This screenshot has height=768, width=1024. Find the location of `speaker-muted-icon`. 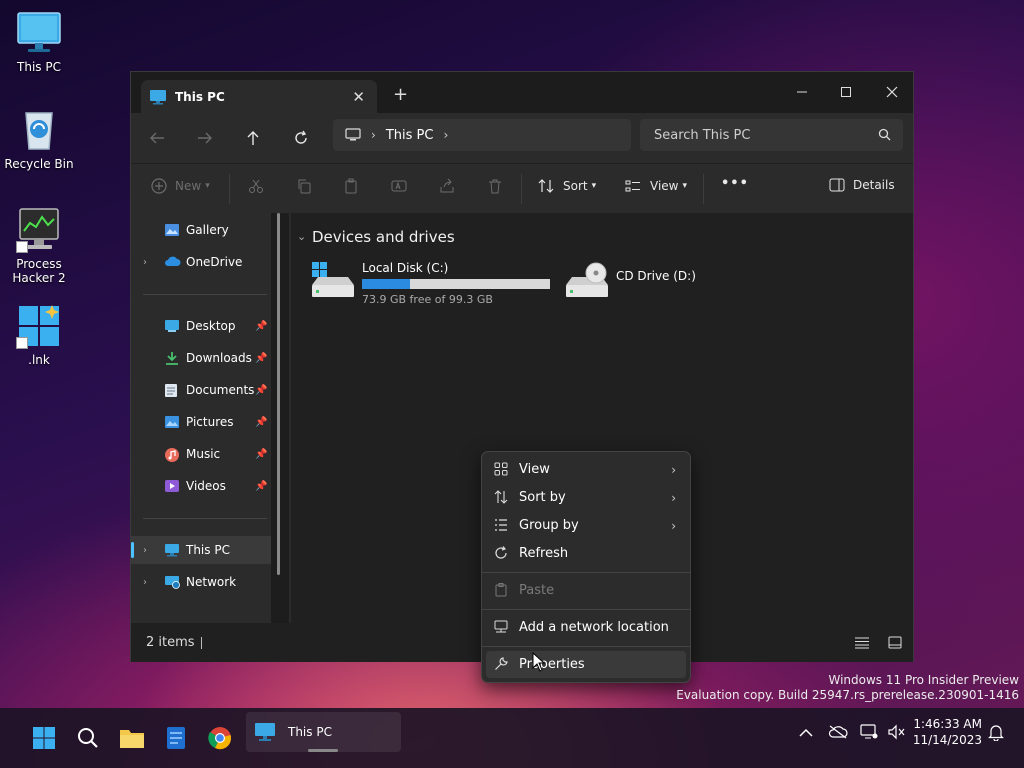

speaker-muted-icon is located at coordinates (896, 732).